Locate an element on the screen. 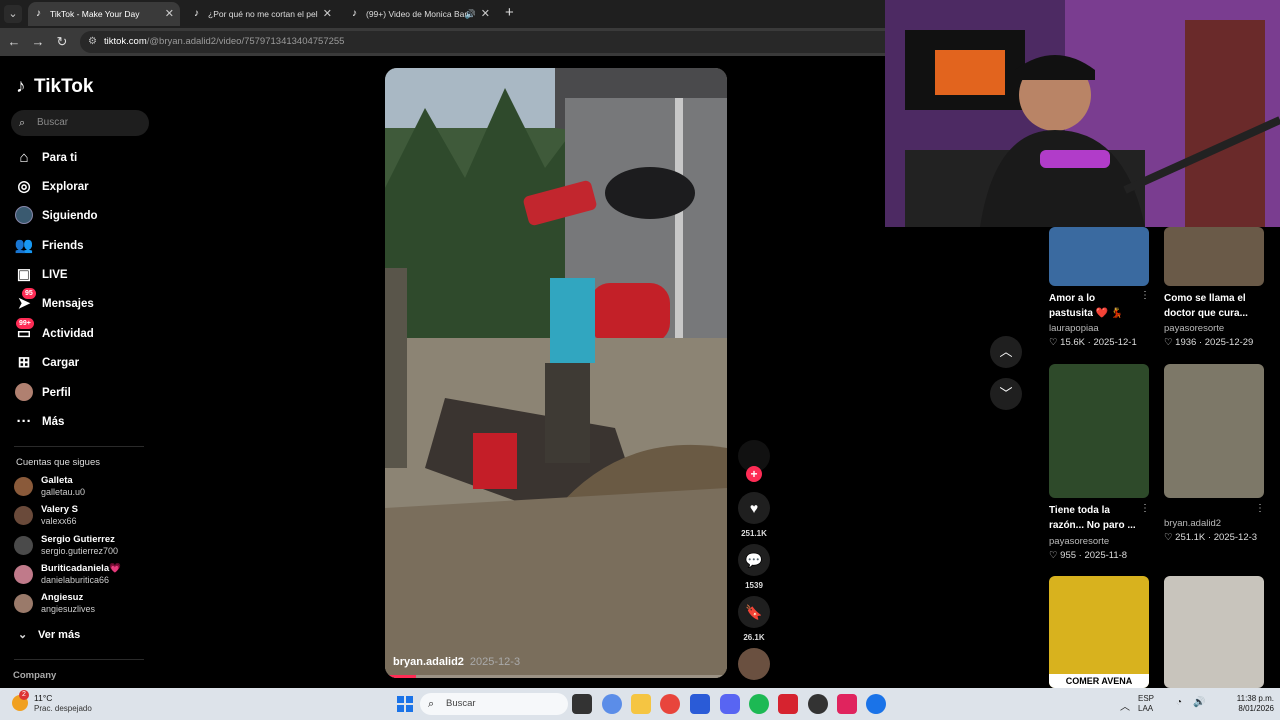  like-button: ♥ is located at coordinates (754, 508).